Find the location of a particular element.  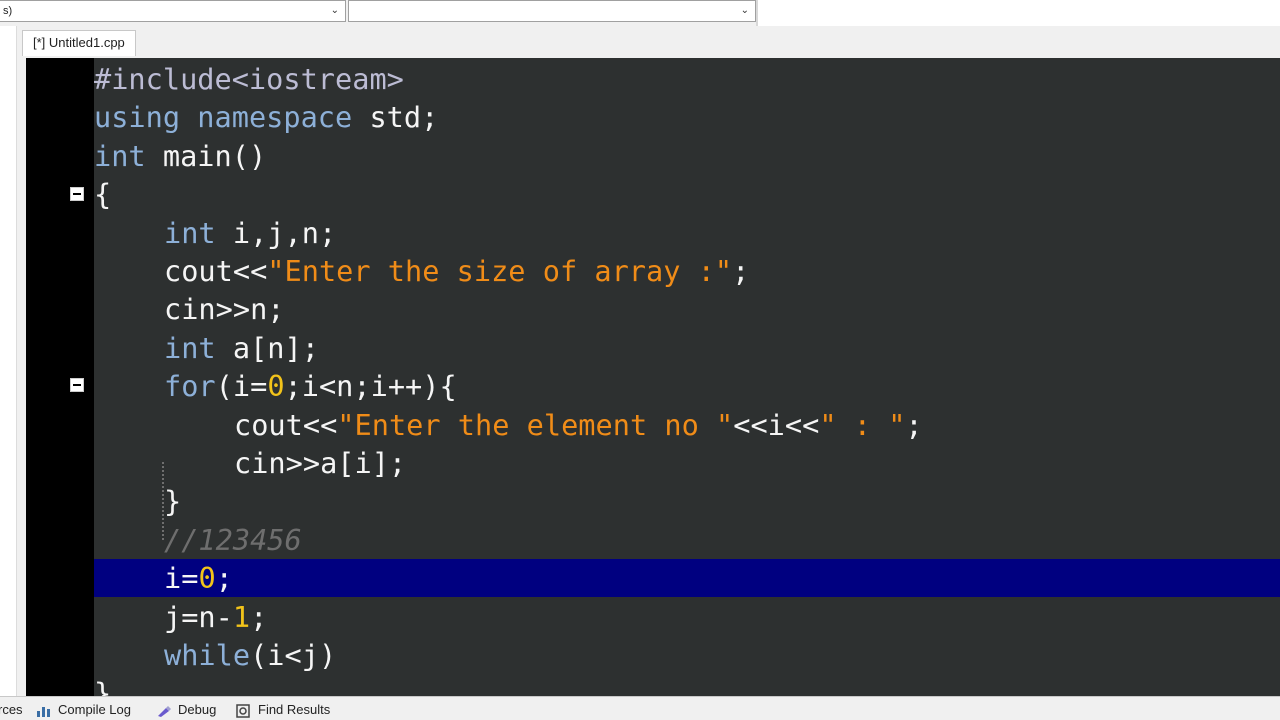

code-token: namespace is located at coordinates (283, 117).